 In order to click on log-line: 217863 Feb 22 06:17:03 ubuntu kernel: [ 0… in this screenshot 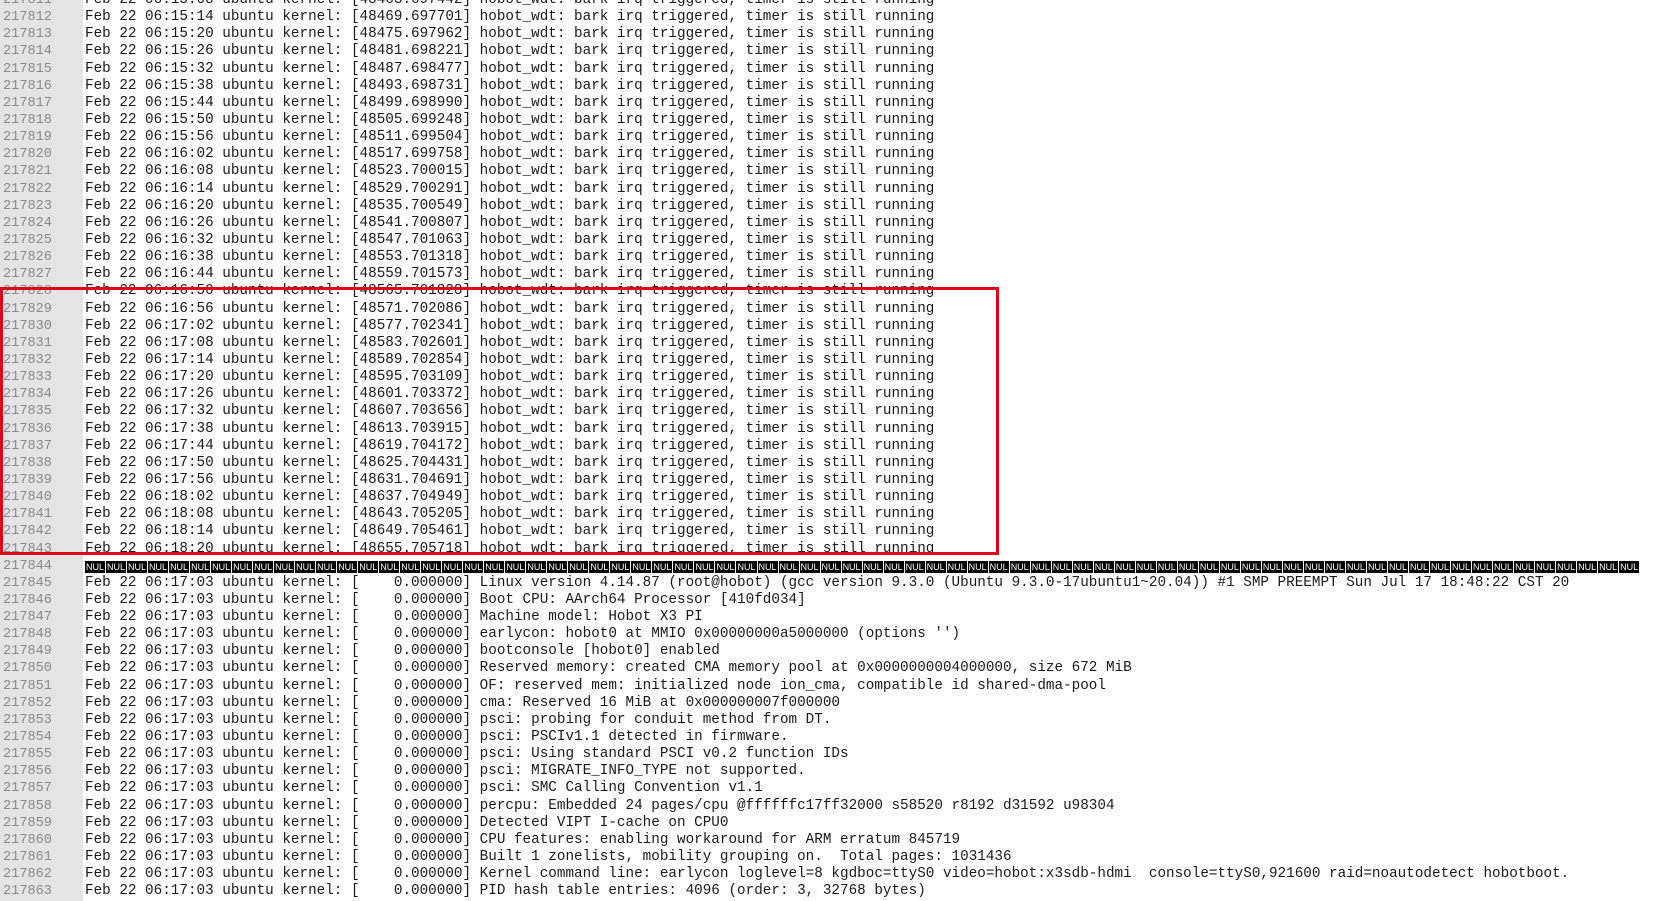, I will do `click(832, 891)`.